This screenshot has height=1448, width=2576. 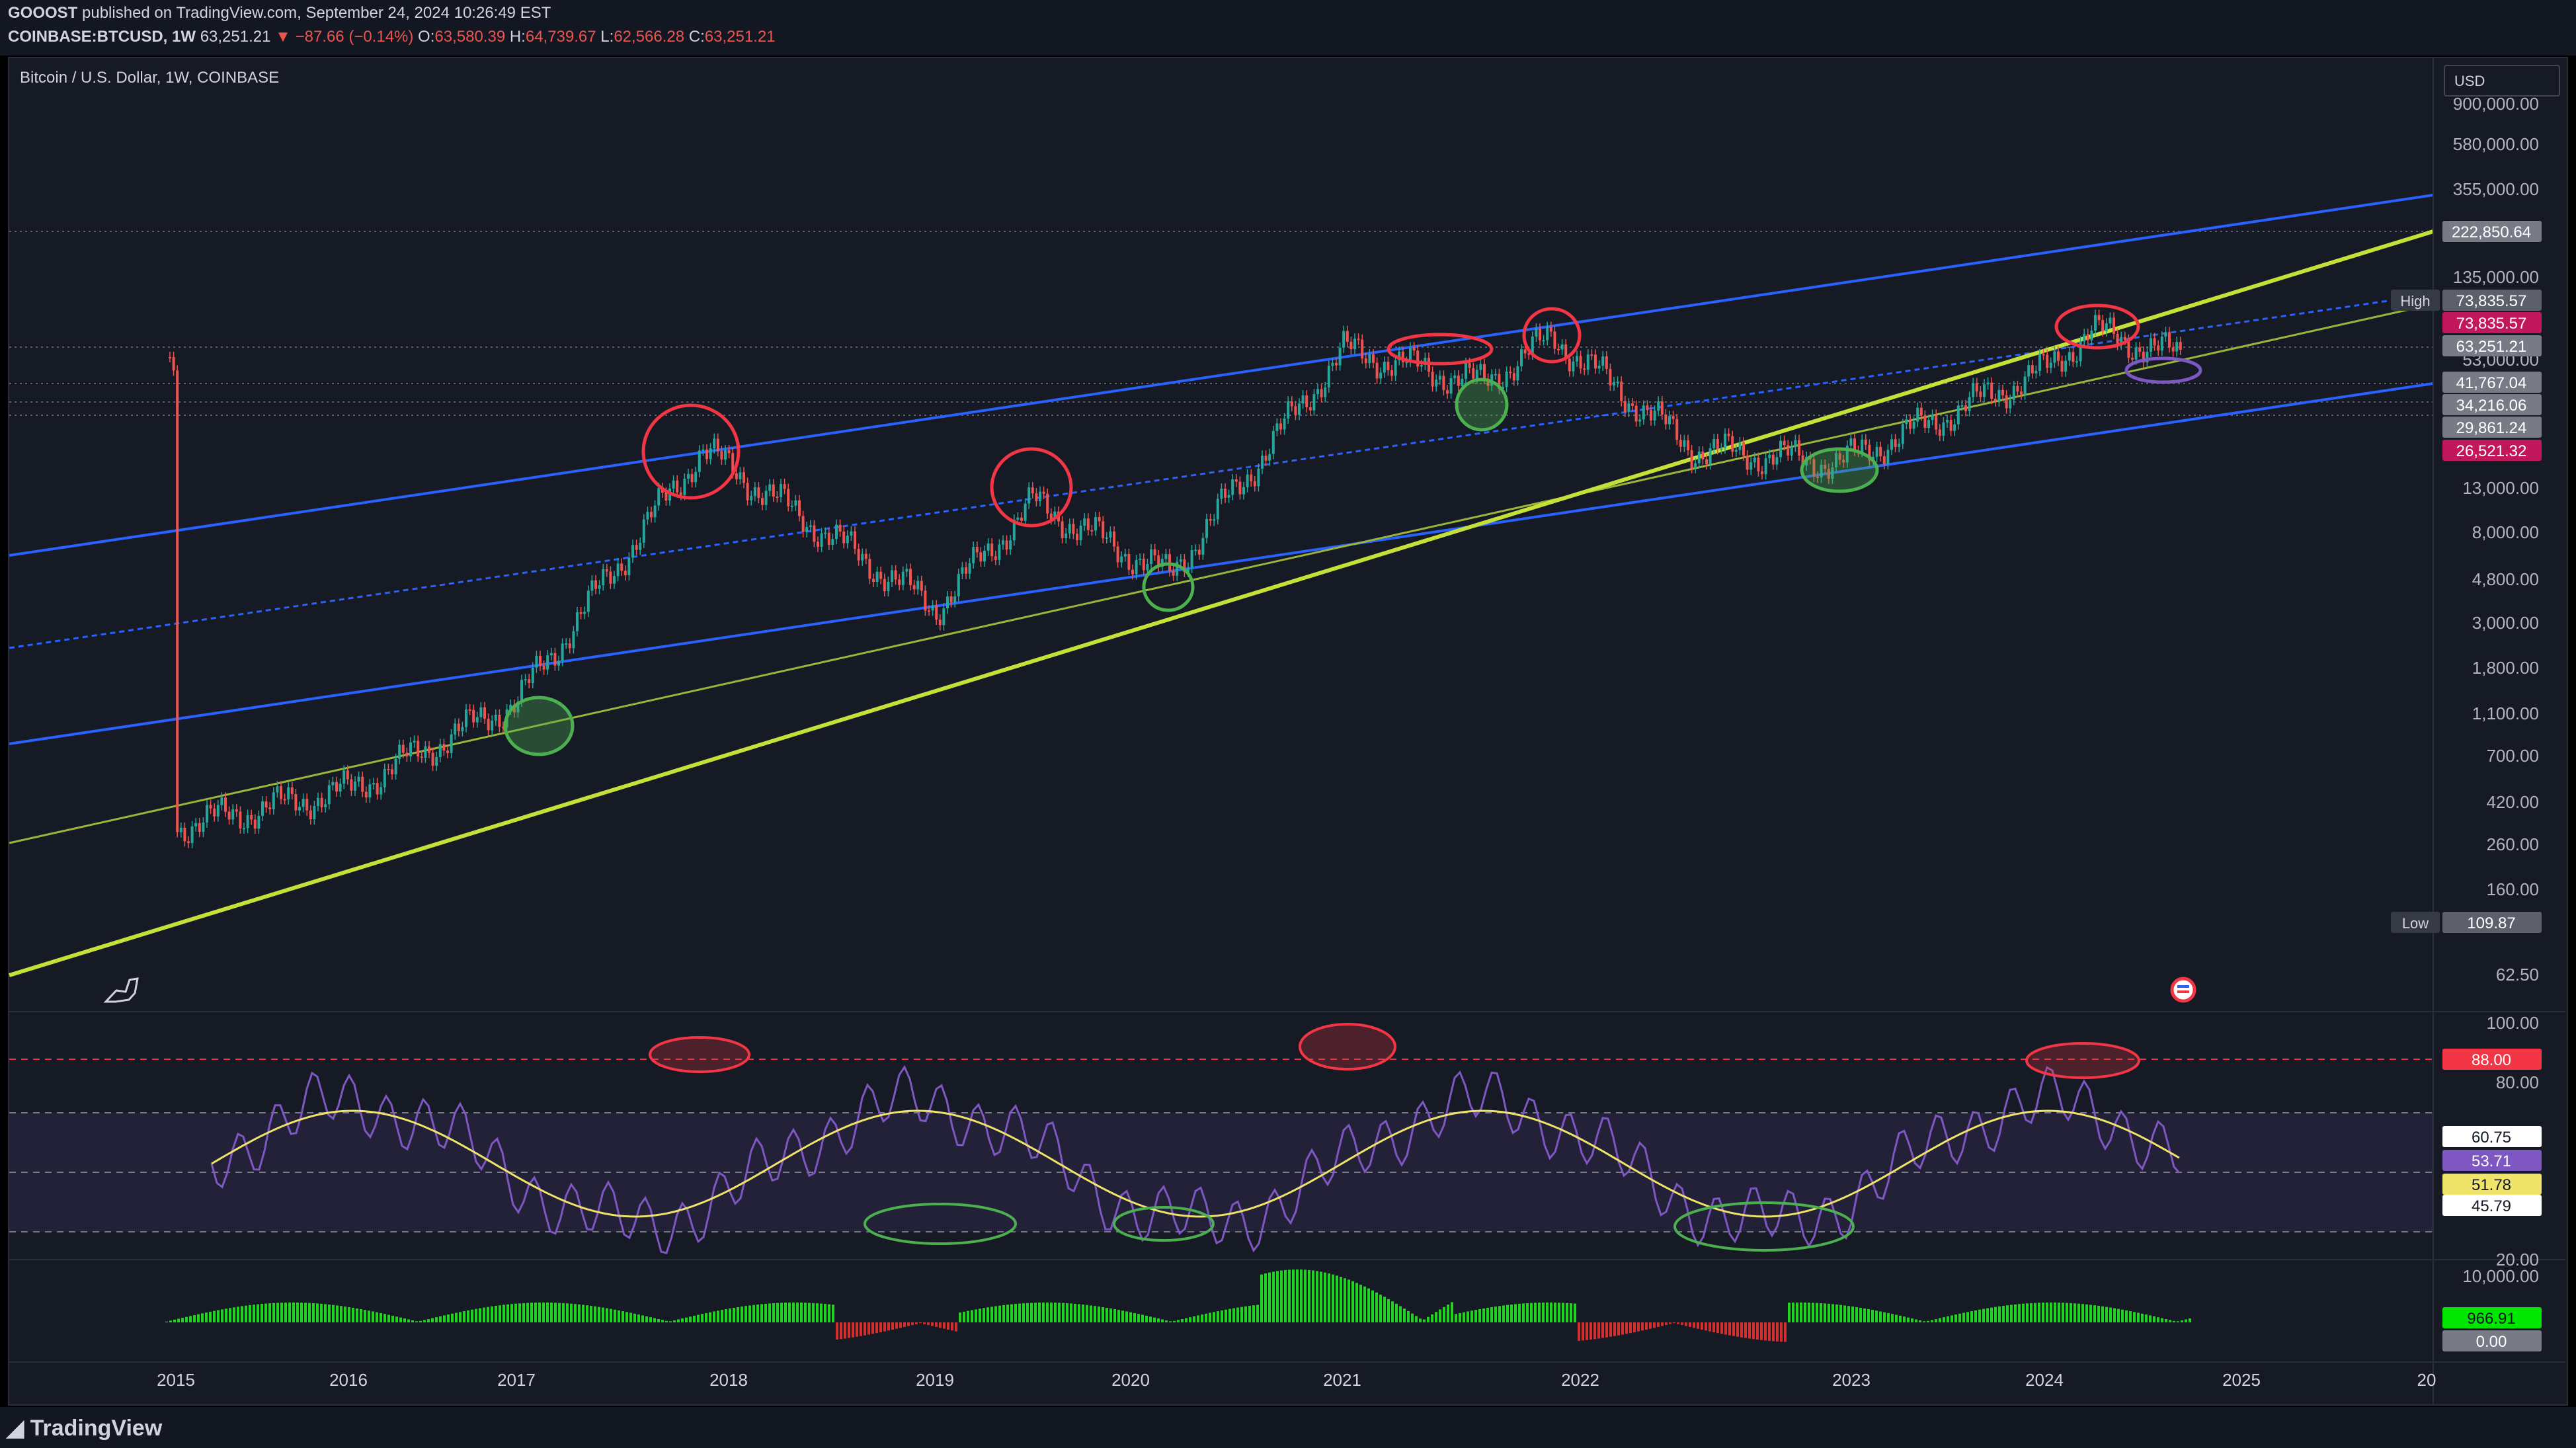 I want to click on currency-button: USD, so click(x=2502, y=81).